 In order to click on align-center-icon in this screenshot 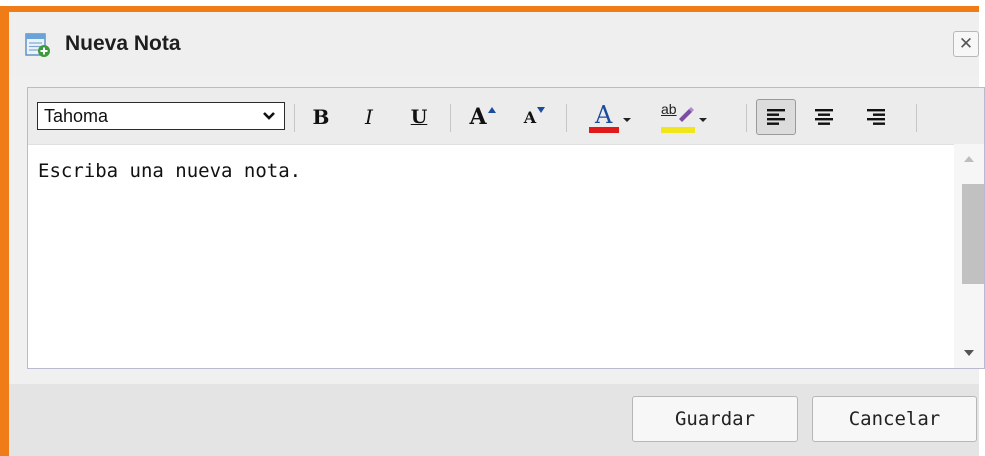, I will do `click(824, 117)`.